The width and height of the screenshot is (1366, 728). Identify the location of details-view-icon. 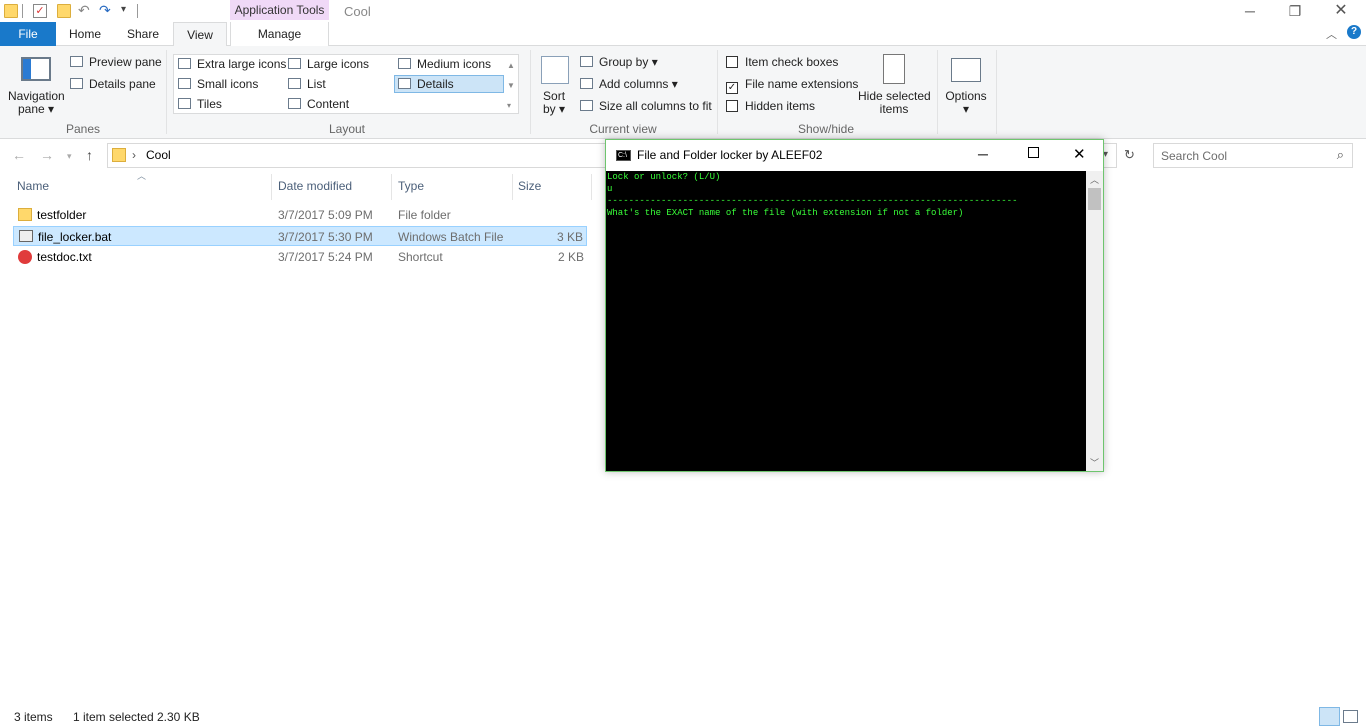
(1329, 716).